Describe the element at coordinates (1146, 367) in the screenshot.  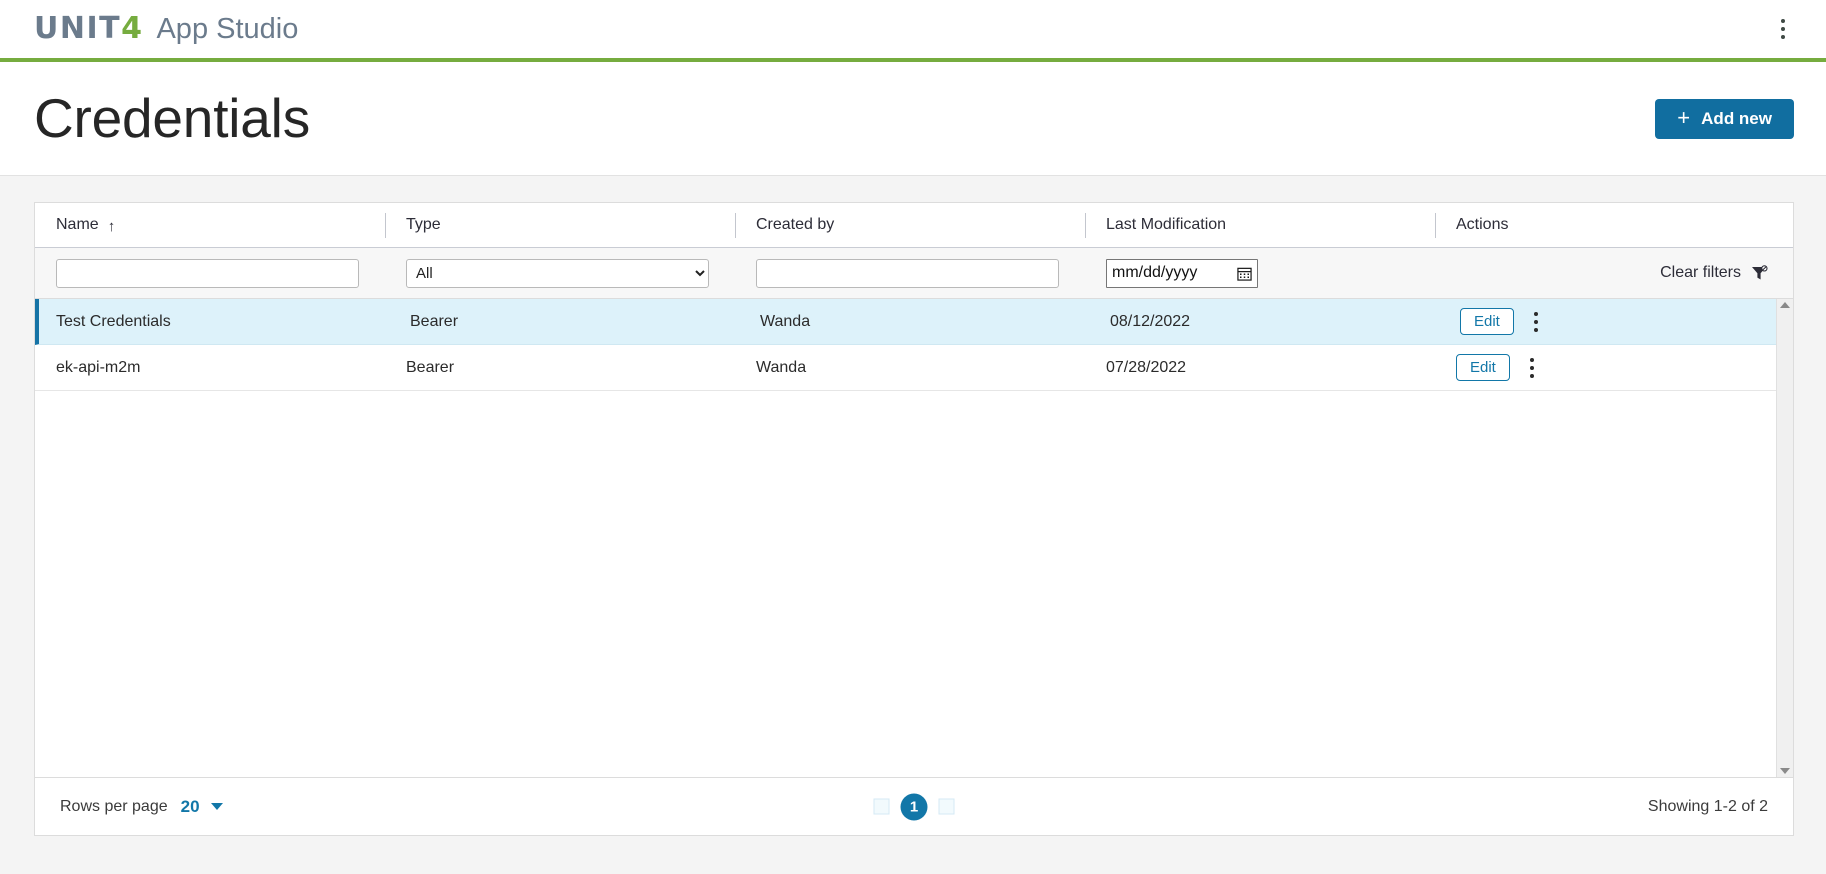
I see `cell-last-modification: 07/28/2022` at that location.